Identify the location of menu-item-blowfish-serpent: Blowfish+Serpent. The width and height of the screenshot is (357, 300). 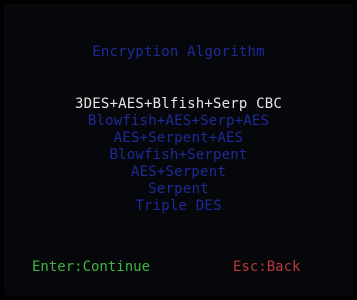
(178, 155).